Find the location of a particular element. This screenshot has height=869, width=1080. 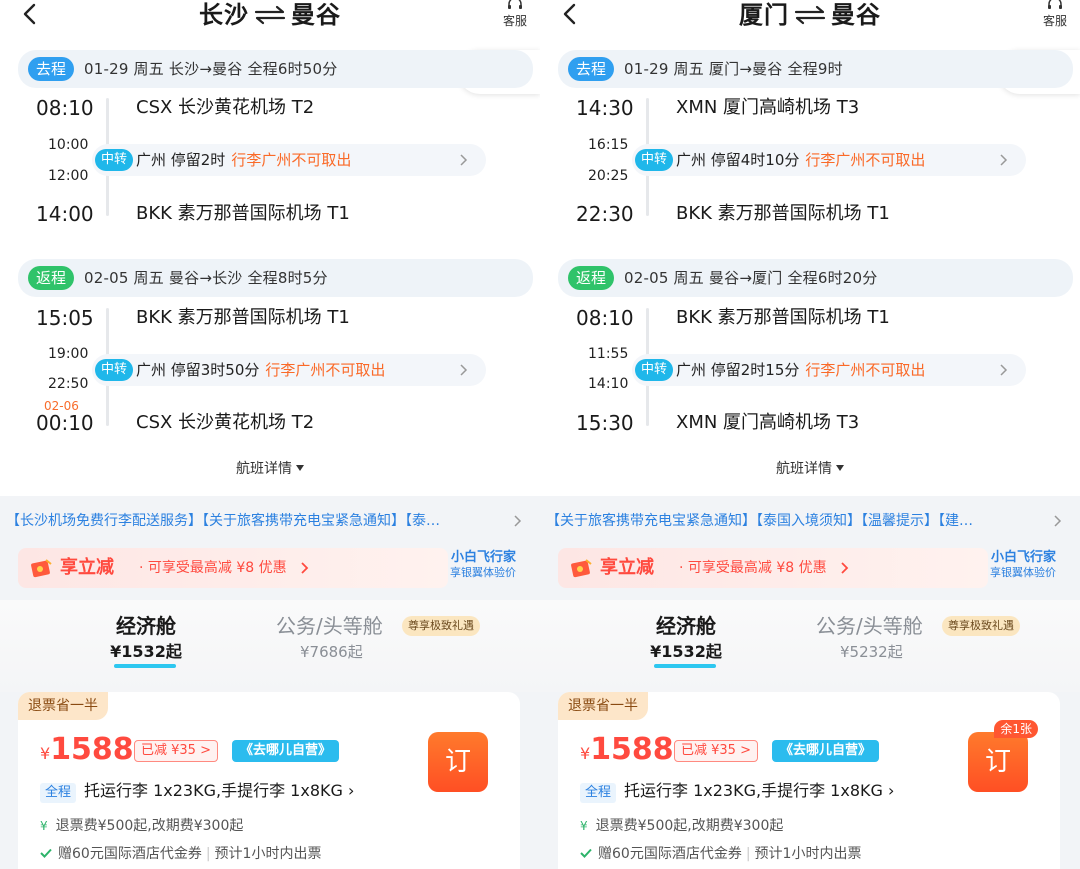

outbound-segment-header: 去程 01-29 周五 厦门→曼谷 全程9时 is located at coordinates (815, 69).